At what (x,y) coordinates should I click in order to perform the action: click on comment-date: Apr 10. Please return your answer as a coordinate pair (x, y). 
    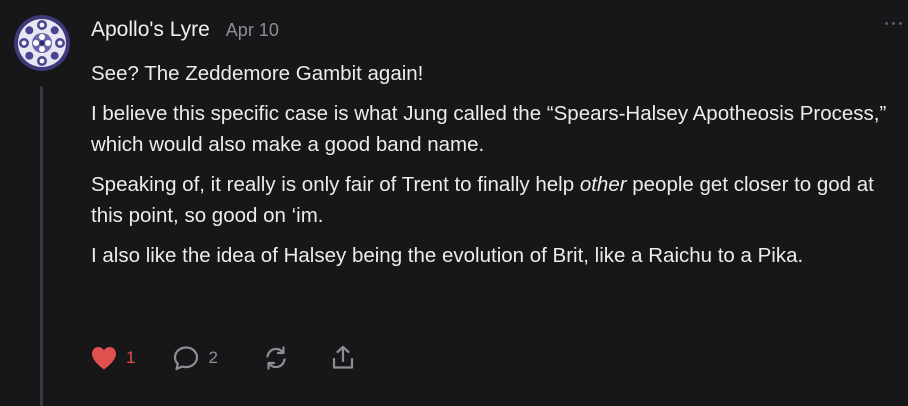
    Looking at the image, I should click on (252, 30).